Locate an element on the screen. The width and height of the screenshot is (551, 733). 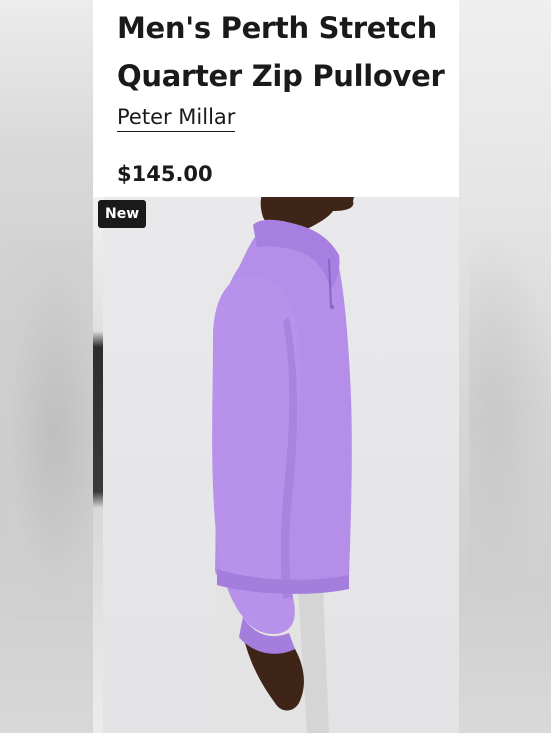
adjacent-image-edge is located at coordinates (98, 465).